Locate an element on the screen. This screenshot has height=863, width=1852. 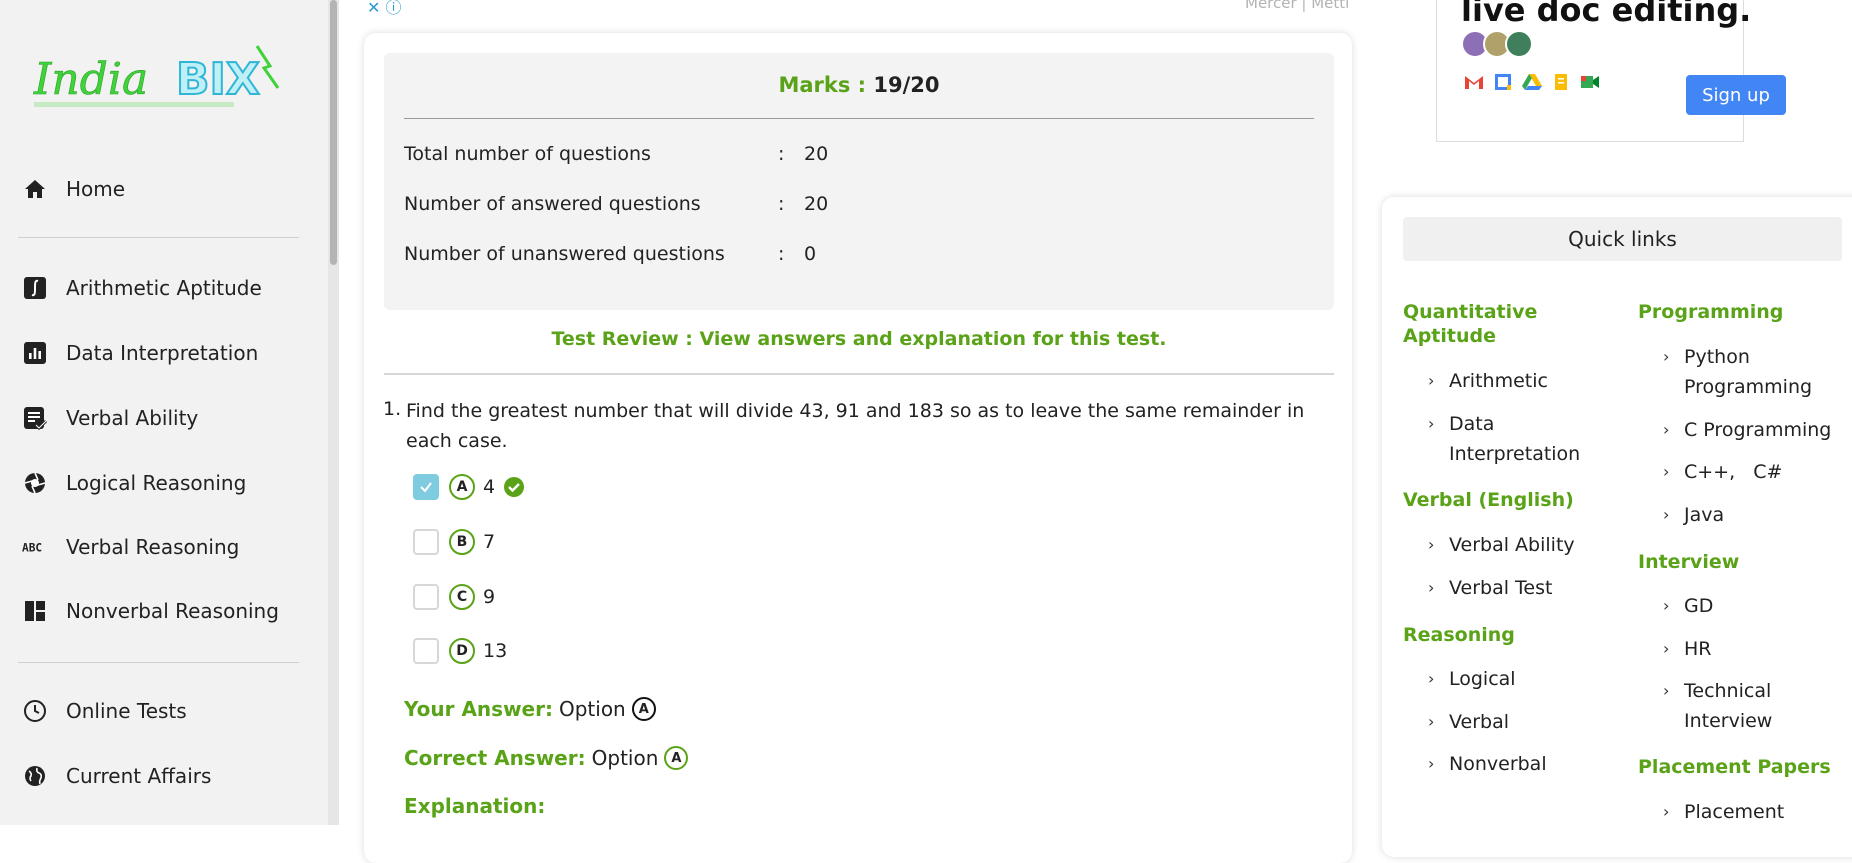
your-answer: Your Answer: Option A is located at coordinates (530, 709).